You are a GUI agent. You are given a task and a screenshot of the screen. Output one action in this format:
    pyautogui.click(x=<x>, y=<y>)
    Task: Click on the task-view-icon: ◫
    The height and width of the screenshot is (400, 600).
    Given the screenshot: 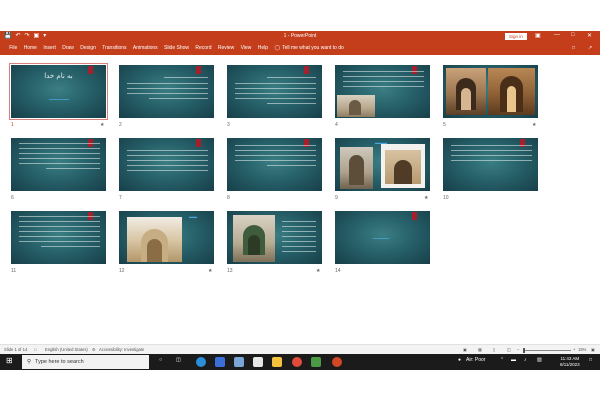 What is the action you would take?
    pyautogui.click(x=178, y=360)
    